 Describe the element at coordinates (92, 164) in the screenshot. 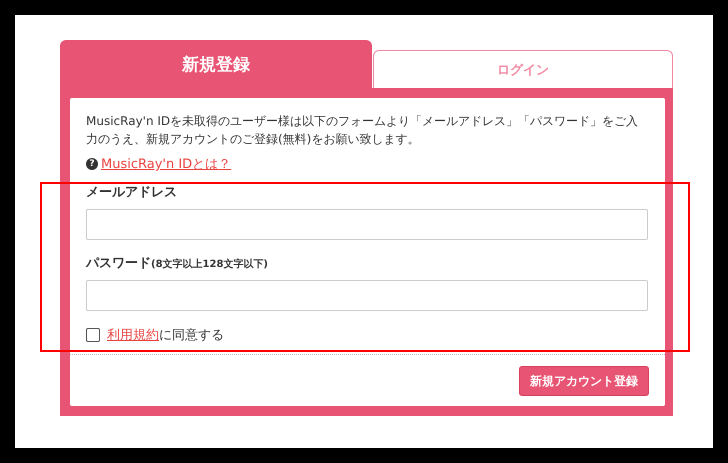

I see `help-icon: ?` at that location.